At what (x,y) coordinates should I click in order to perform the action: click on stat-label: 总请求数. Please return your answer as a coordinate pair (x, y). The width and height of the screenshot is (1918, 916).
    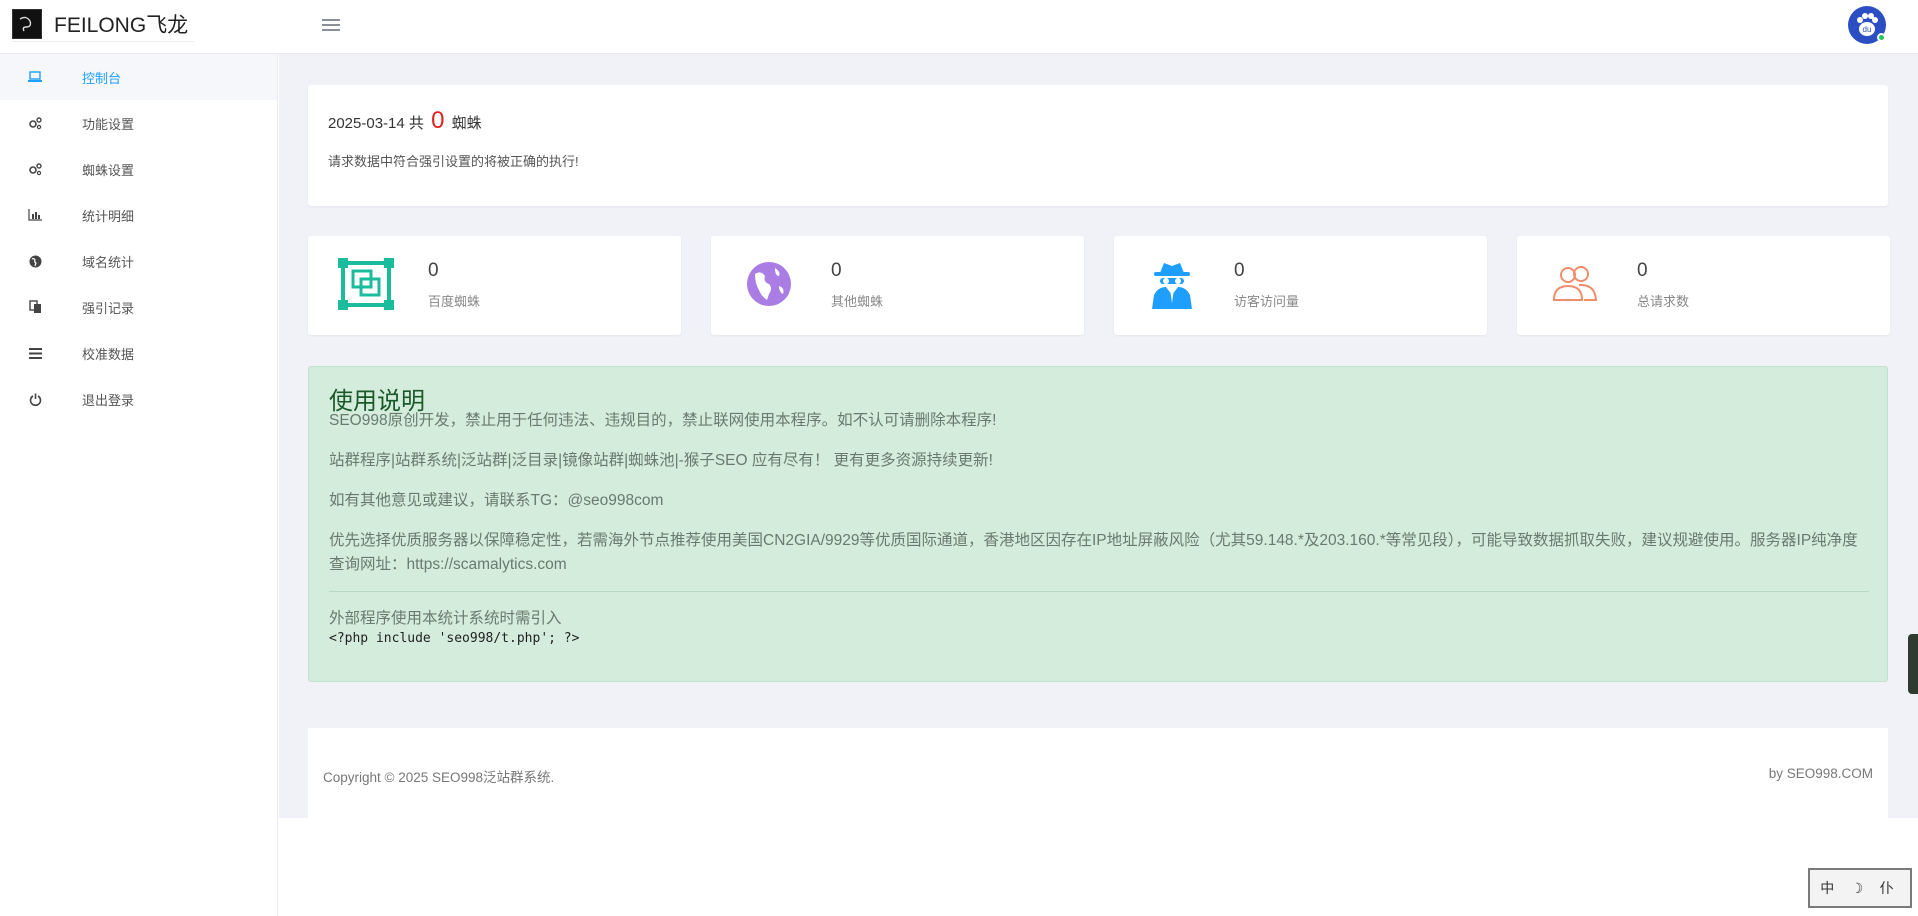
    Looking at the image, I should click on (1663, 301).